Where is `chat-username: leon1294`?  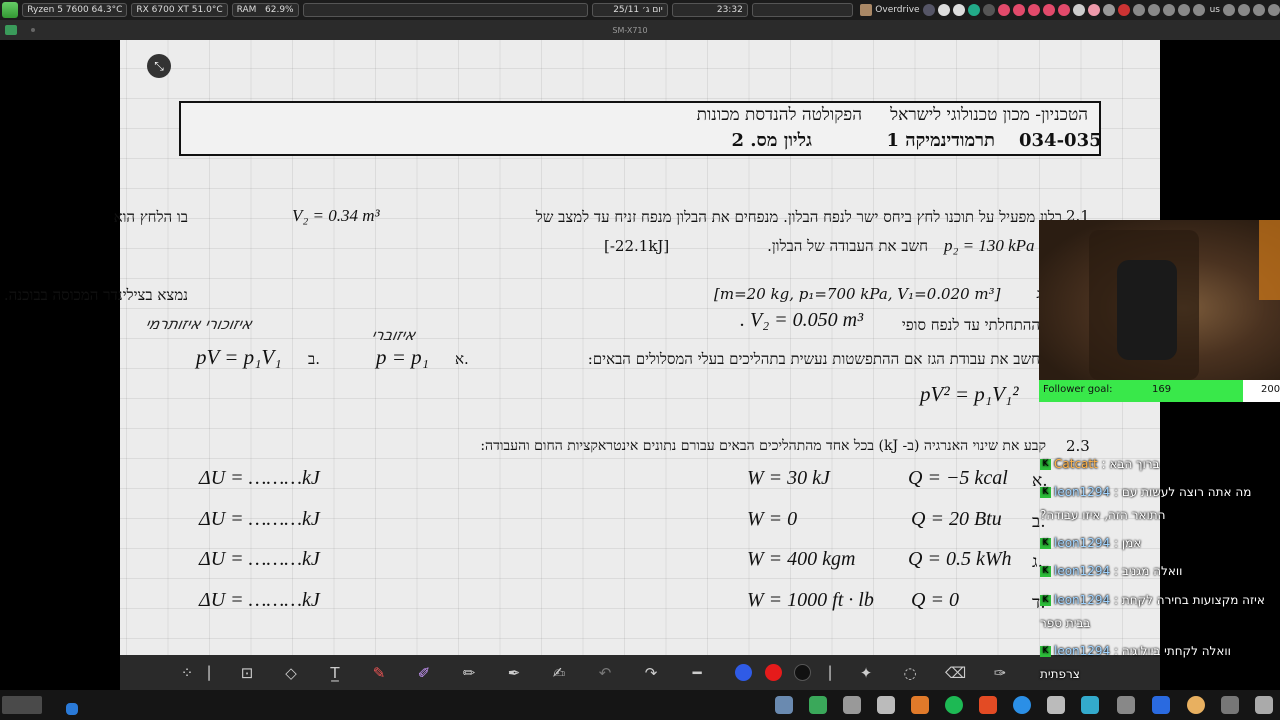 chat-username: leon1294 is located at coordinates (1082, 600).